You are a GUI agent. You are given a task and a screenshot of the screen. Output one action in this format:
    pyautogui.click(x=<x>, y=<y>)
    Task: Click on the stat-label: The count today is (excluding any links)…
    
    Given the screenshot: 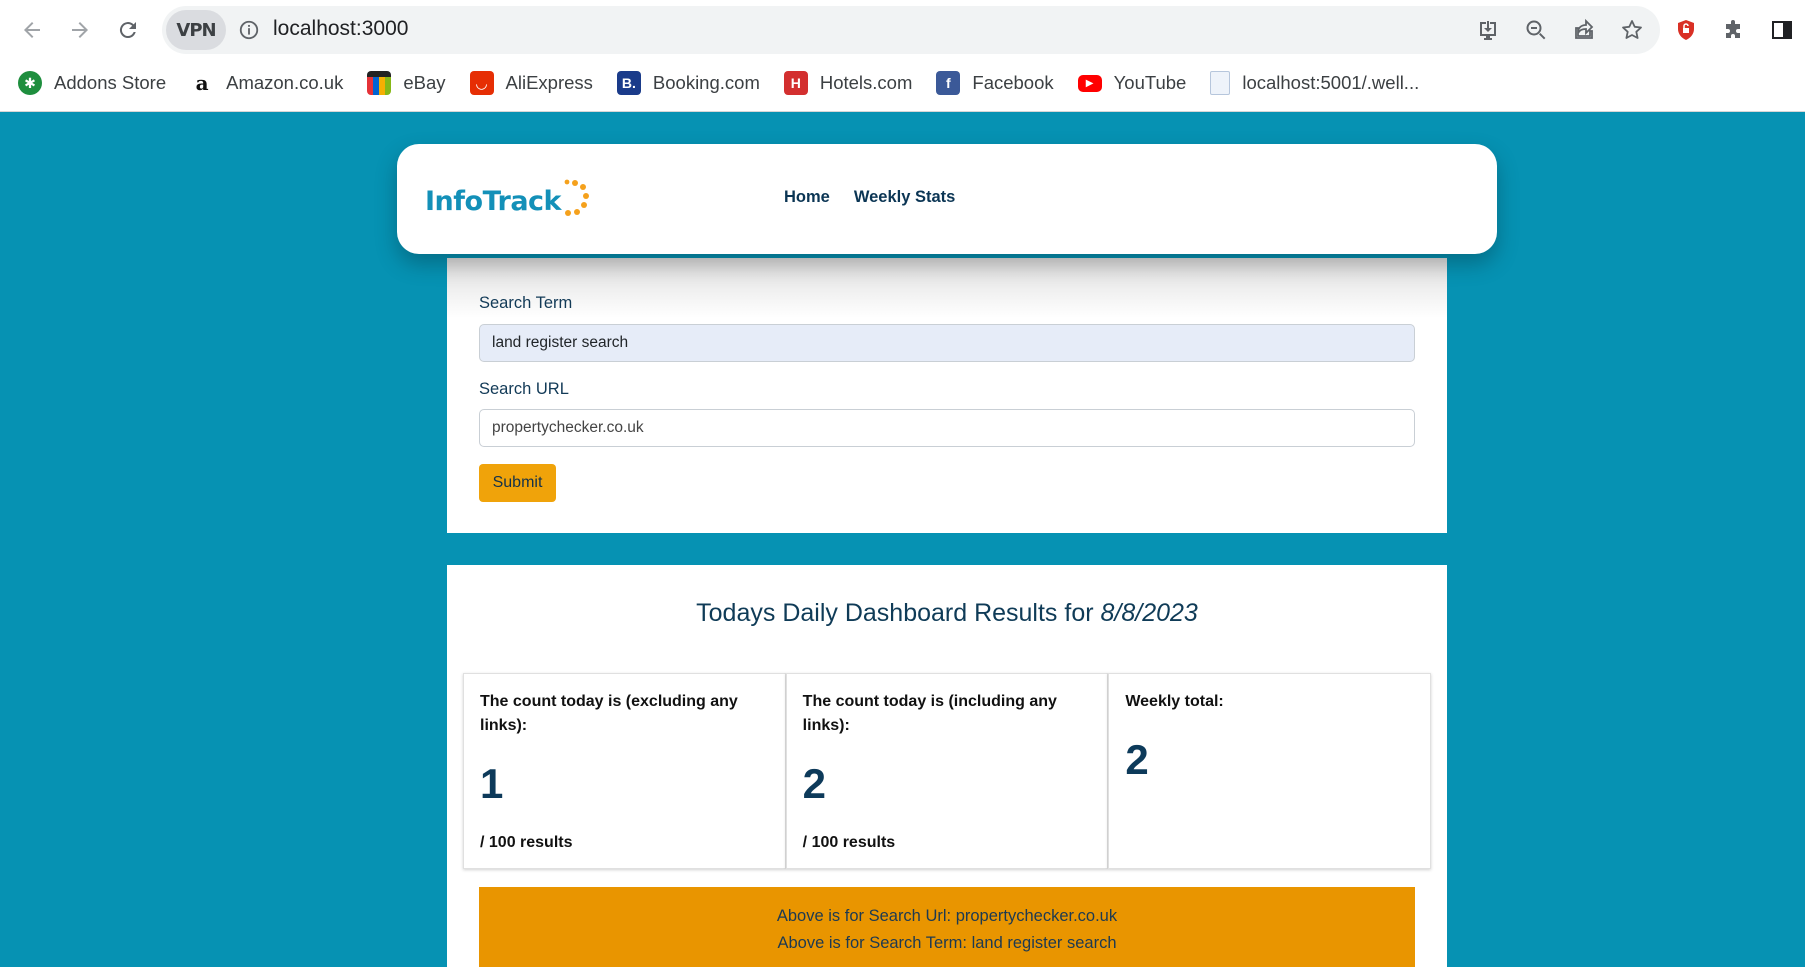 What is the action you would take?
    pyautogui.click(x=609, y=713)
    